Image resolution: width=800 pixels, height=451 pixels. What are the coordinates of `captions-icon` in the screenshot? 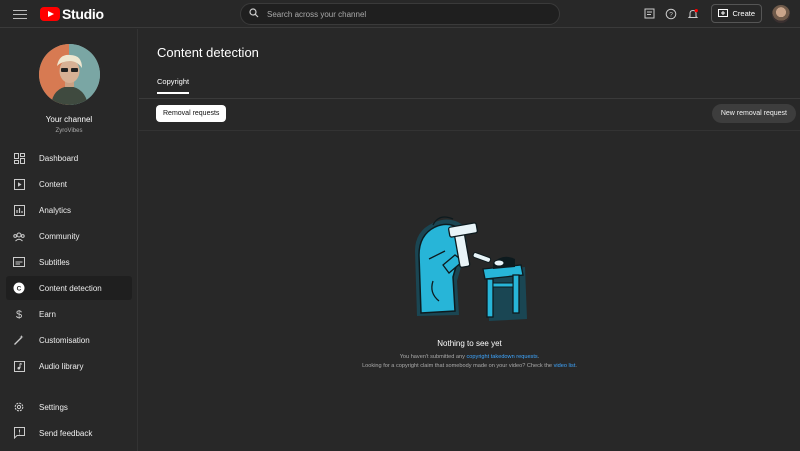 It's located at (649, 14).